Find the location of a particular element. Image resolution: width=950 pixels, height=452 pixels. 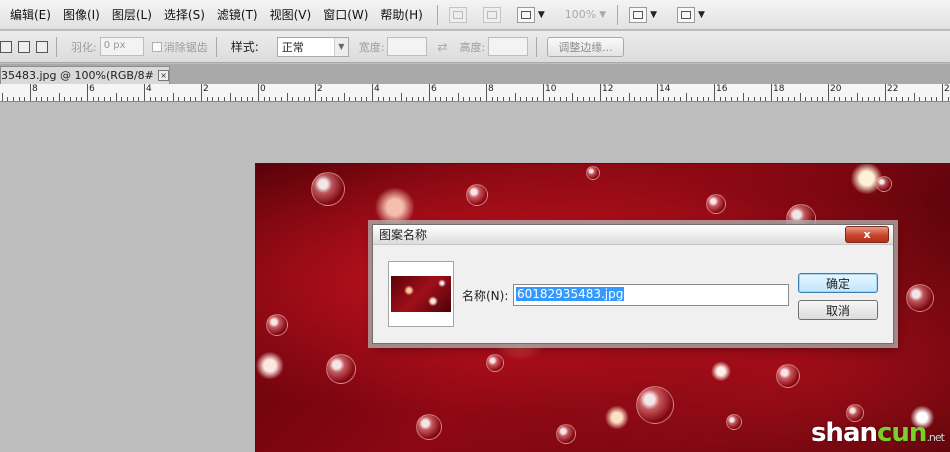

new-selection-icon is located at coordinates (6, 46).